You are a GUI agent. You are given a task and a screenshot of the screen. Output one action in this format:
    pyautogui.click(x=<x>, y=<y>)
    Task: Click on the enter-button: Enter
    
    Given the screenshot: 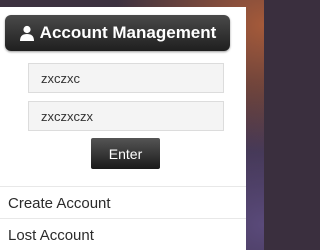 What is the action you would take?
    pyautogui.click(x=125, y=153)
    